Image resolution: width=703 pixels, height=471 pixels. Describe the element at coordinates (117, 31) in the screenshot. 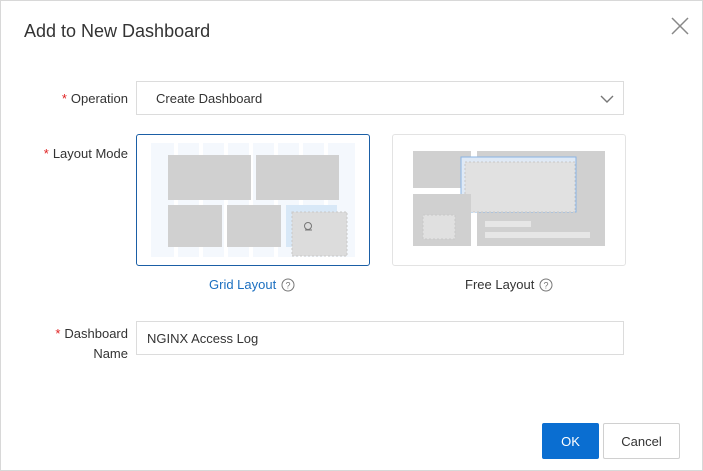

I see `dialog-title: Add to New Dashboard` at that location.